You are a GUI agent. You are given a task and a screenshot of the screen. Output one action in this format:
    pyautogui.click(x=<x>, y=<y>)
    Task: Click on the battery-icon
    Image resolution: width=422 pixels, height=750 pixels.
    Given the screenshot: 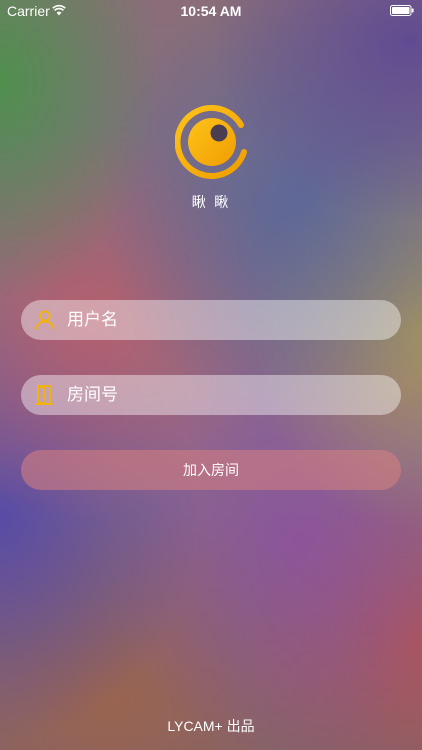 What is the action you would take?
    pyautogui.click(x=402, y=10)
    